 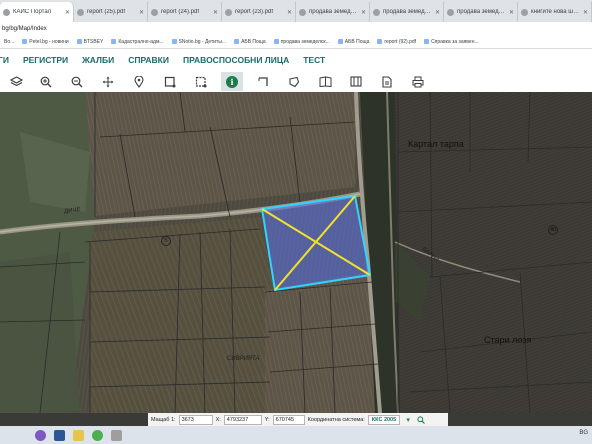 What do you see at coordinates (314, 60) in the screenshot?
I see `menu-item-test: ТЕСТ` at bounding box center [314, 60].